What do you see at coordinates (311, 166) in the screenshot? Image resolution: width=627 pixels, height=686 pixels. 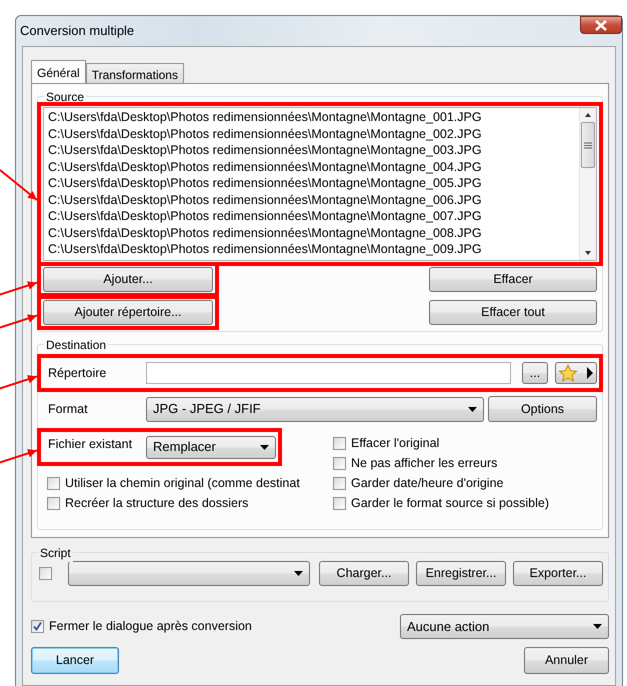 I see `list-item: C:\Users\fda\Desktop\Photos redimensionnées\Montagne\Montagne_004.JPG` at bounding box center [311, 166].